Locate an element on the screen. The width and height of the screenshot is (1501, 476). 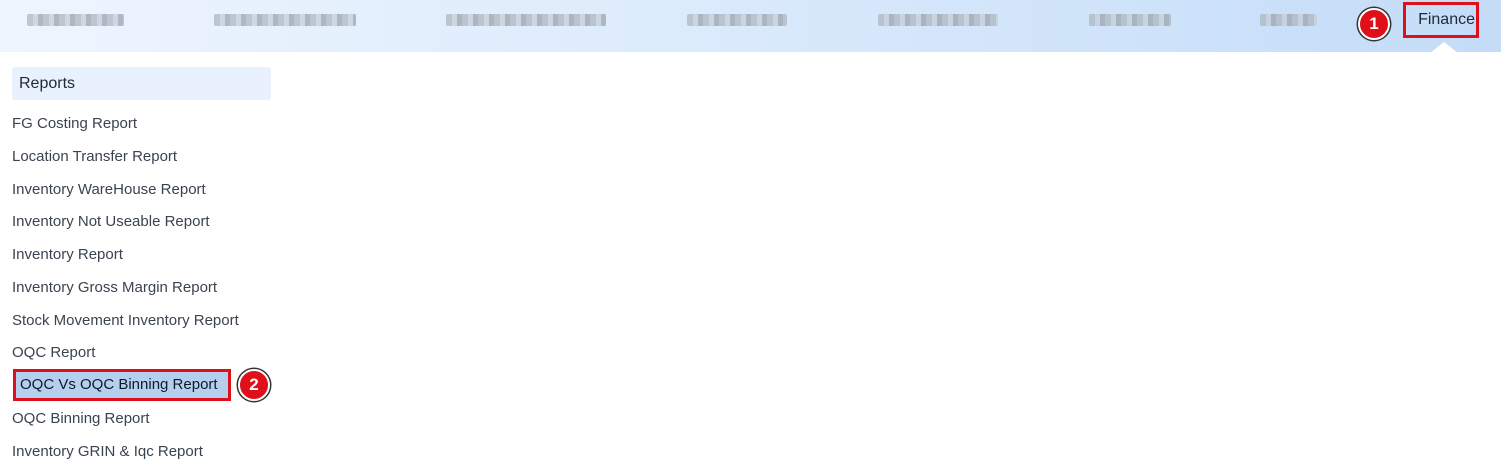
menu-item-inventory-grin-iqc-report: Inventory GRIN & Iqc Report is located at coordinates (107, 452).